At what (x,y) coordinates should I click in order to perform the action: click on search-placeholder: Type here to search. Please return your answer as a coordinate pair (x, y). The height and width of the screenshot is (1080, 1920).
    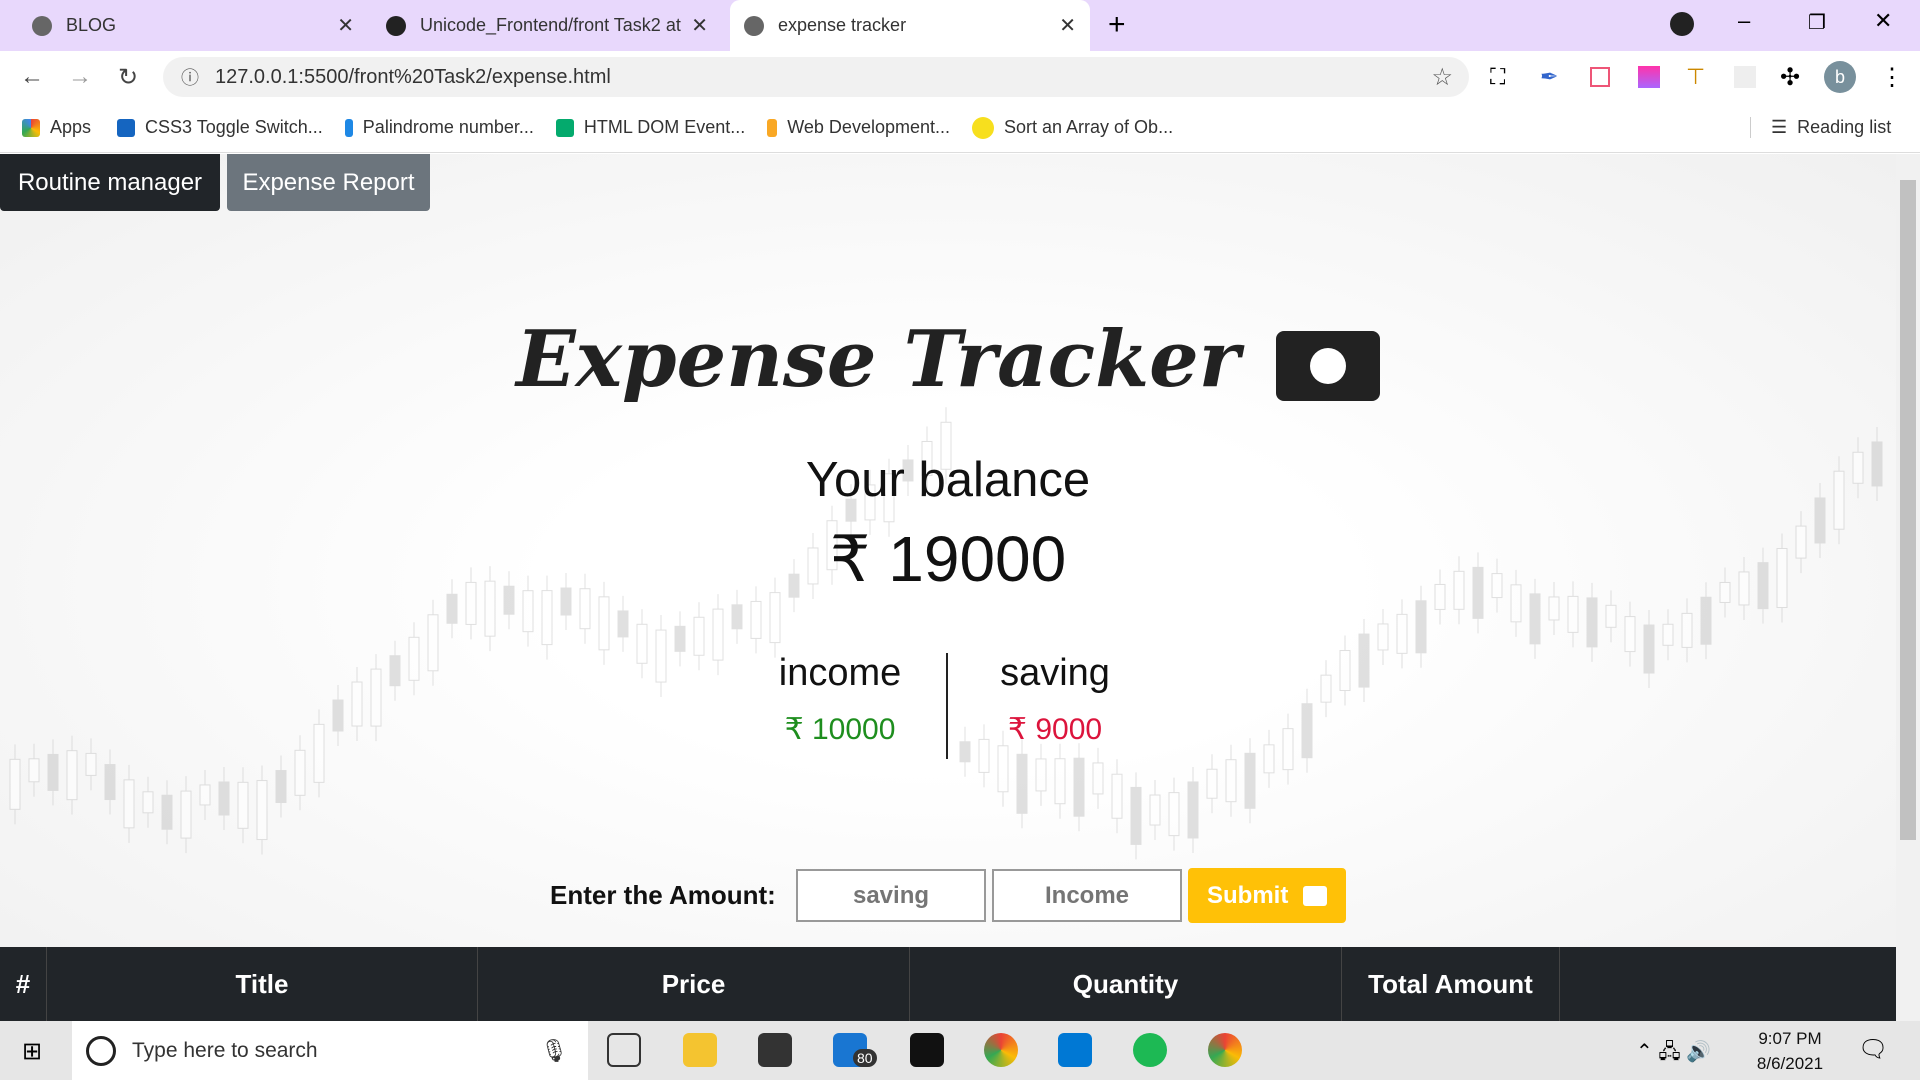
    Looking at the image, I should click on (225, 1050).